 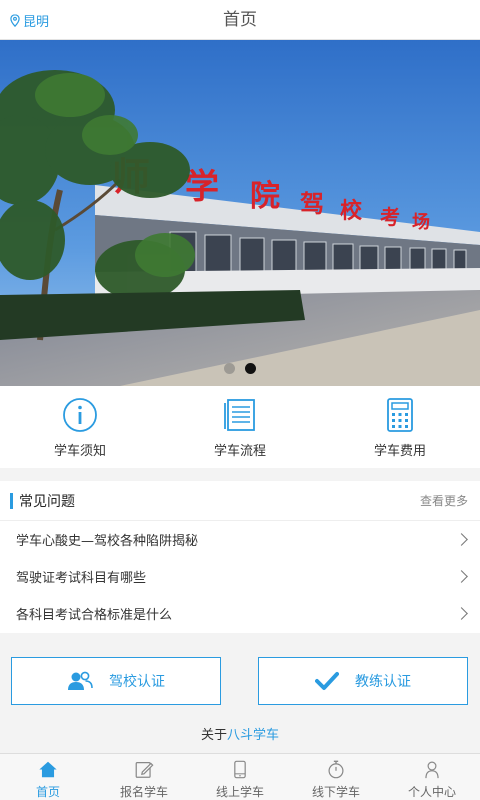 What do you see at coordinates (47, 792) in the screenshot?
I see `tab-label: 首页` at bounding box center [47, 792].